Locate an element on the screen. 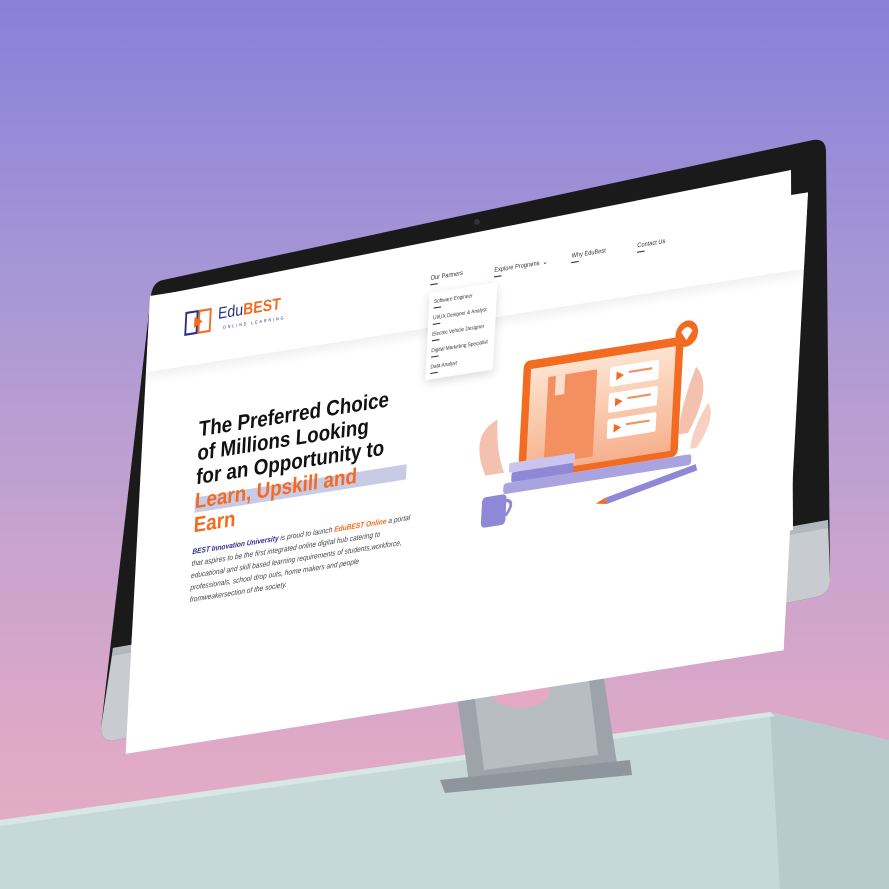  nav-explore-programs: Explore Programs ⌄ is located at coordinates (521, 267).